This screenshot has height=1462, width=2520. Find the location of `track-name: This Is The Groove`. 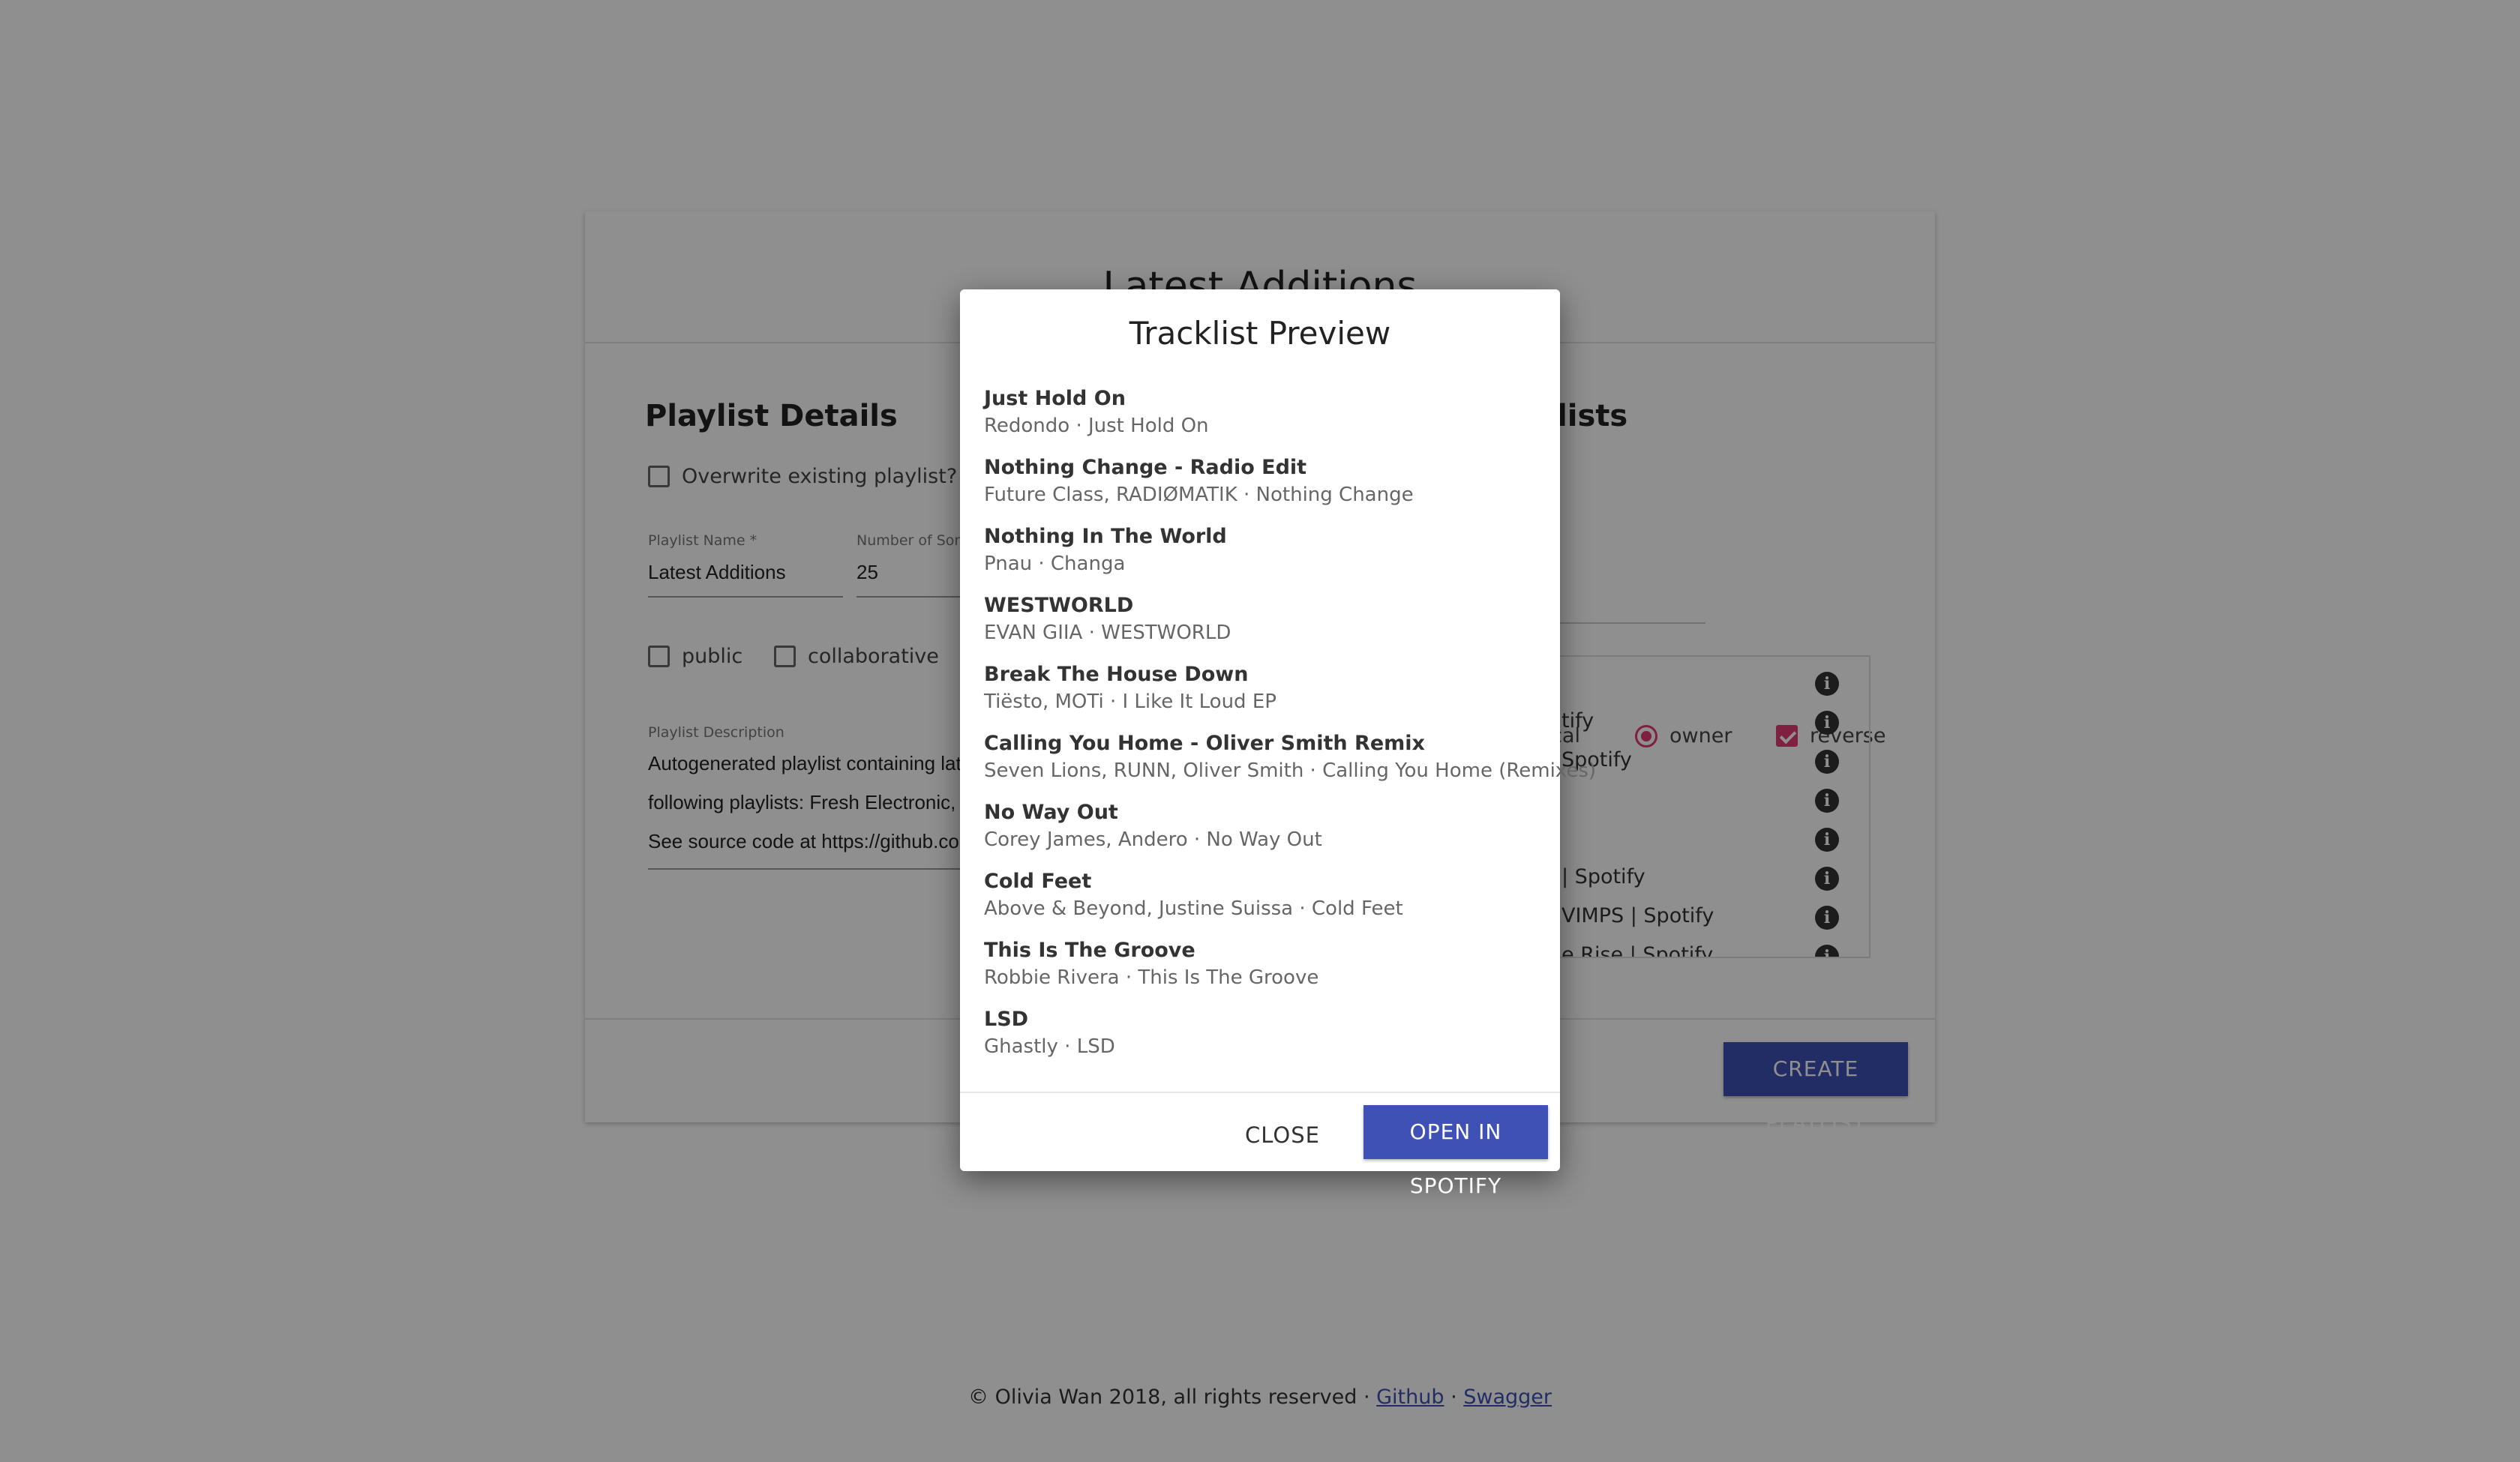

track-name: This Is The Groove is located at coordinates (1090, 950).